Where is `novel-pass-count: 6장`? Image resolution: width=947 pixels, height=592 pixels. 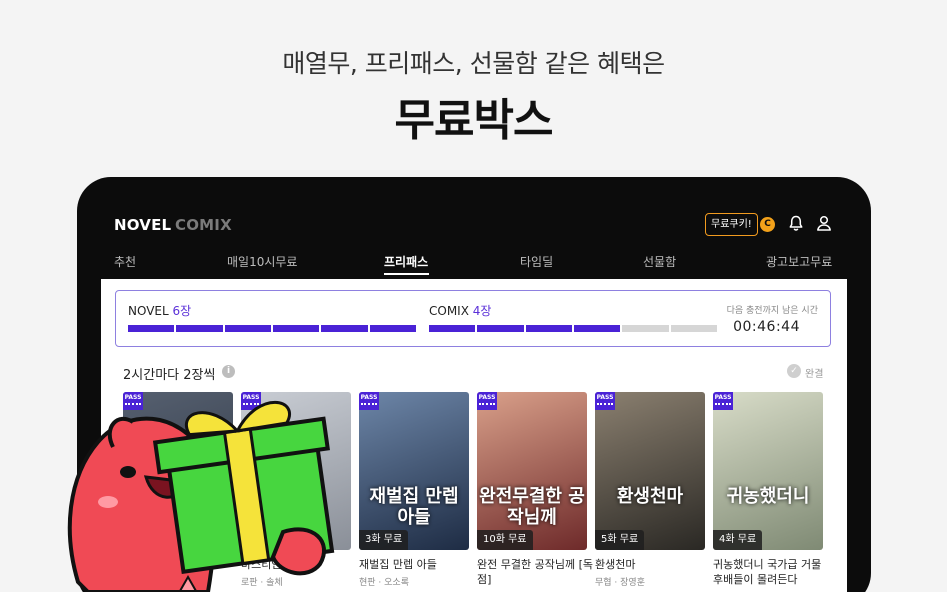
novel-pass-count: 6장 is located at coordinates (182, 311).